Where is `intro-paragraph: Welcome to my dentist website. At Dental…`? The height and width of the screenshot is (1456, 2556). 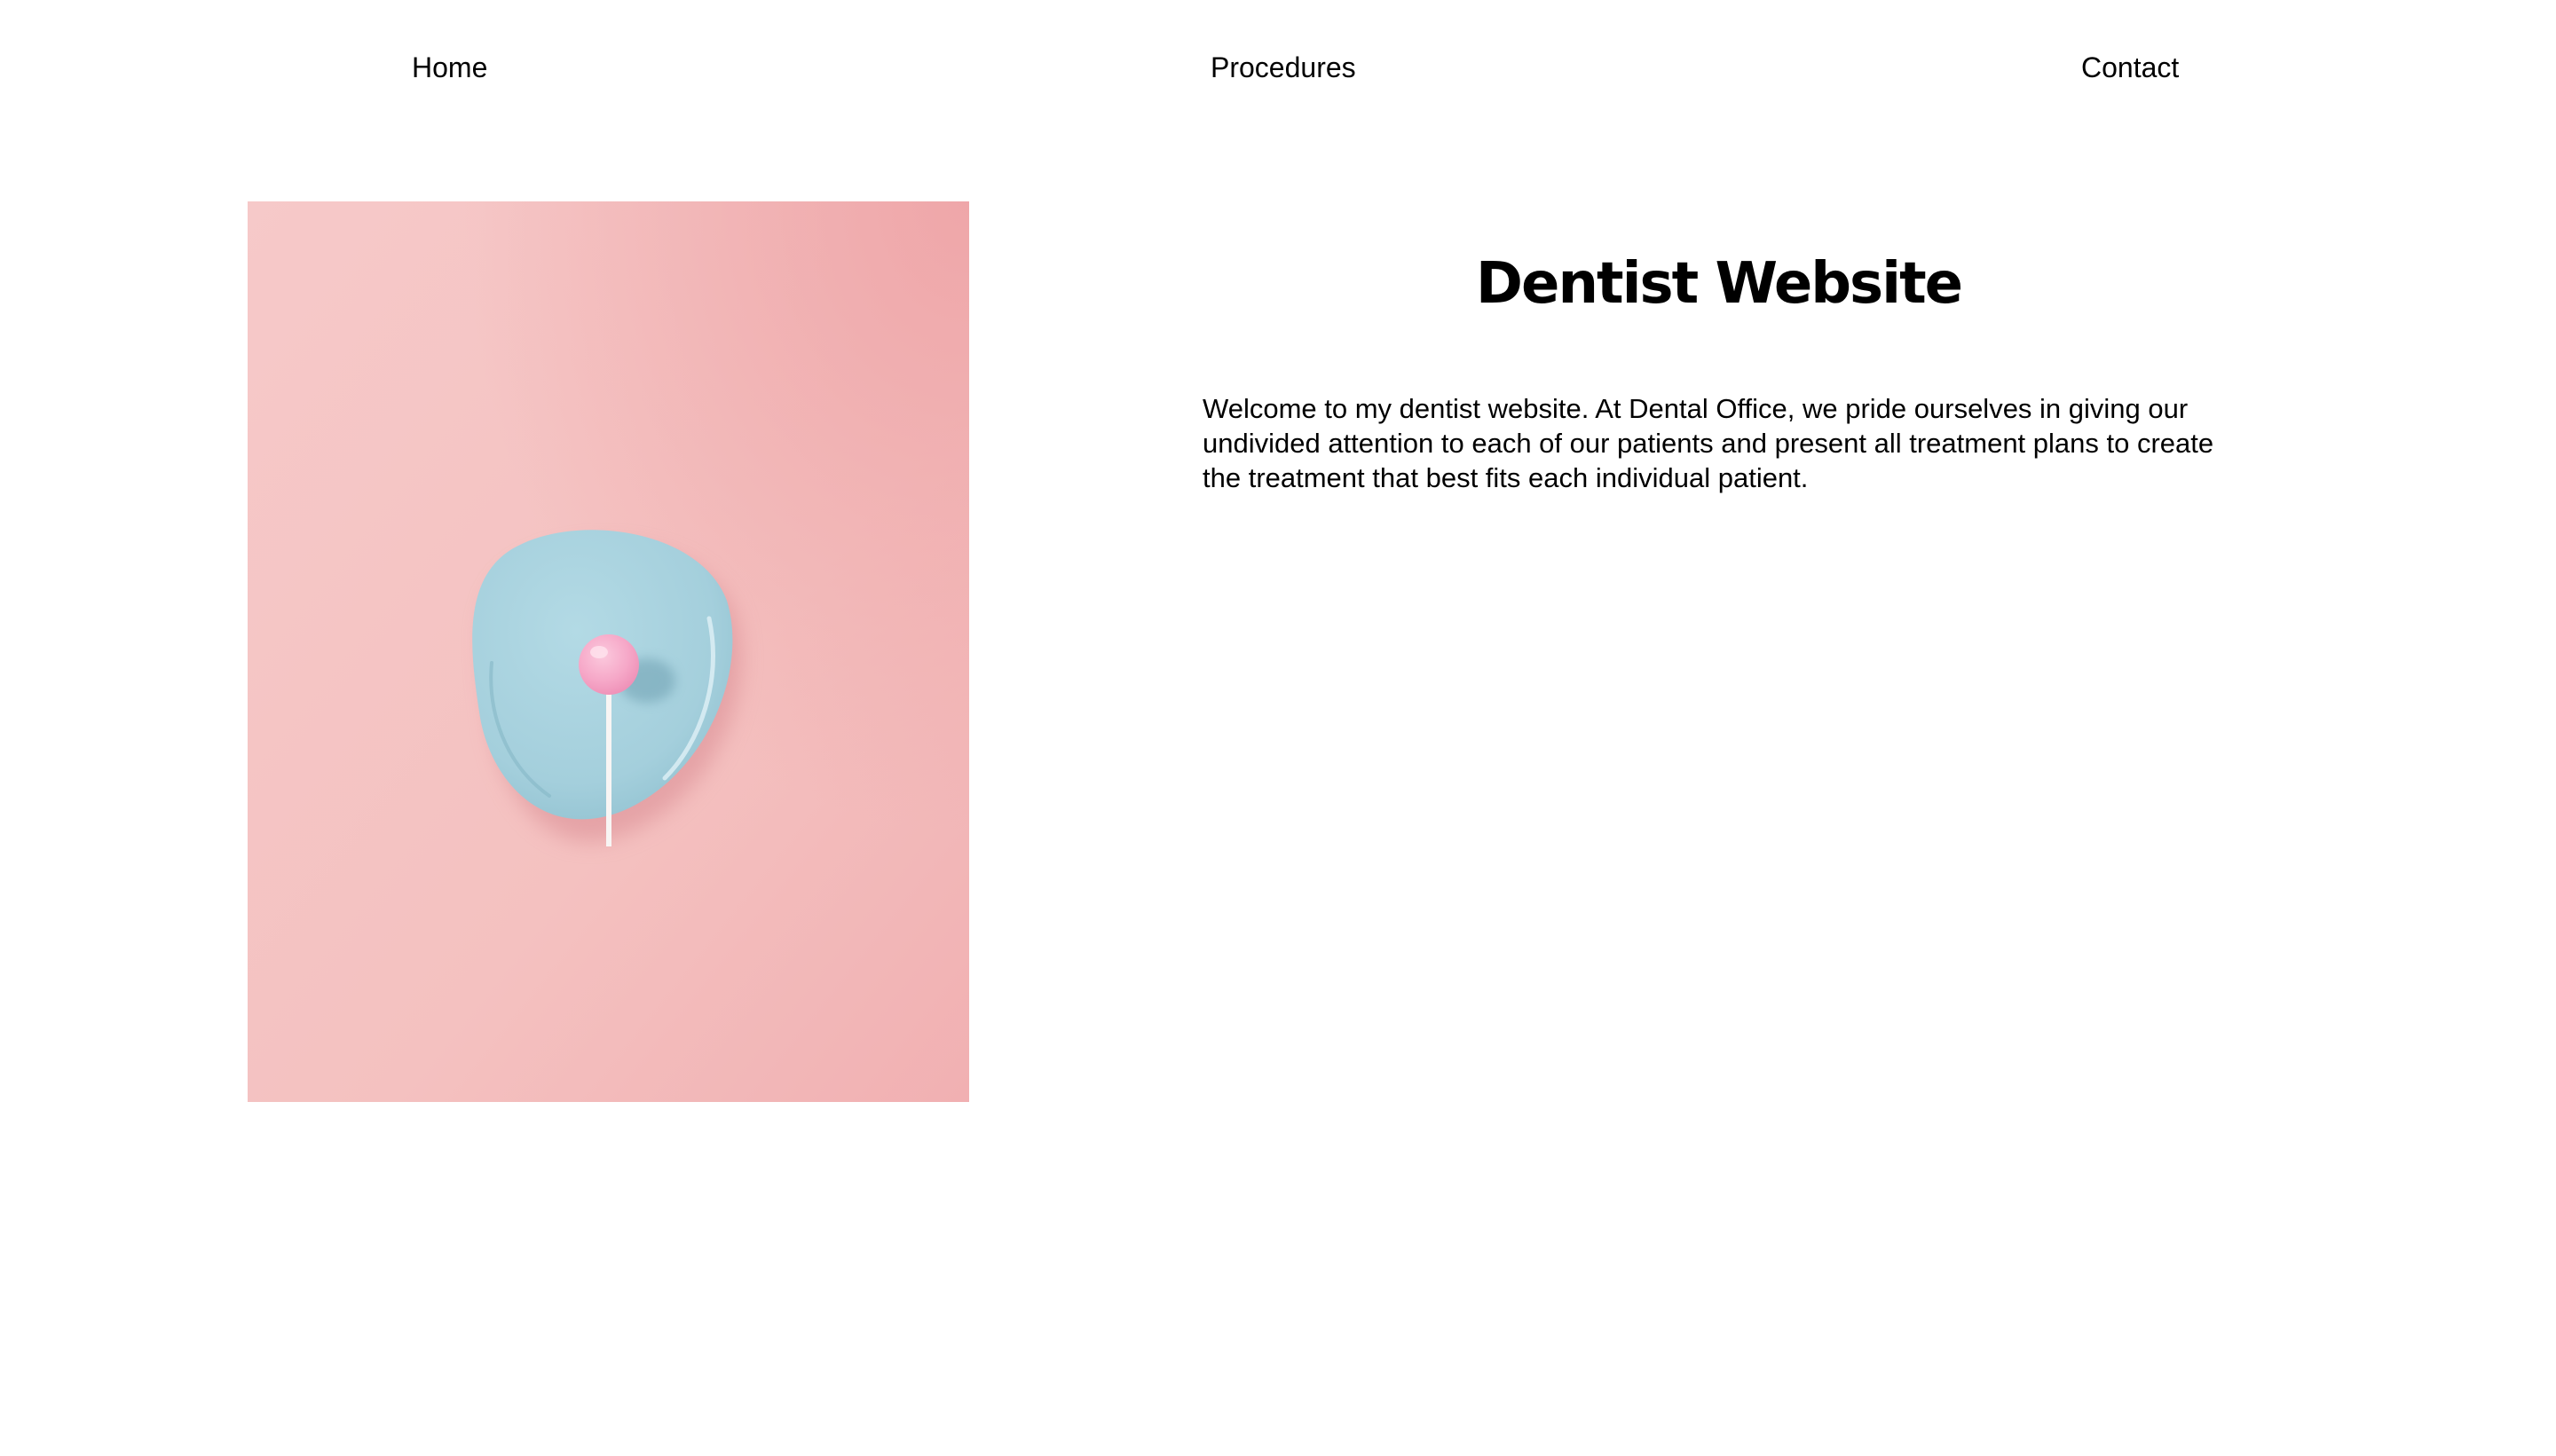
intro-paragraph: Welcome to my dentist website. At Dental… is located at coordinates (1708, 443).